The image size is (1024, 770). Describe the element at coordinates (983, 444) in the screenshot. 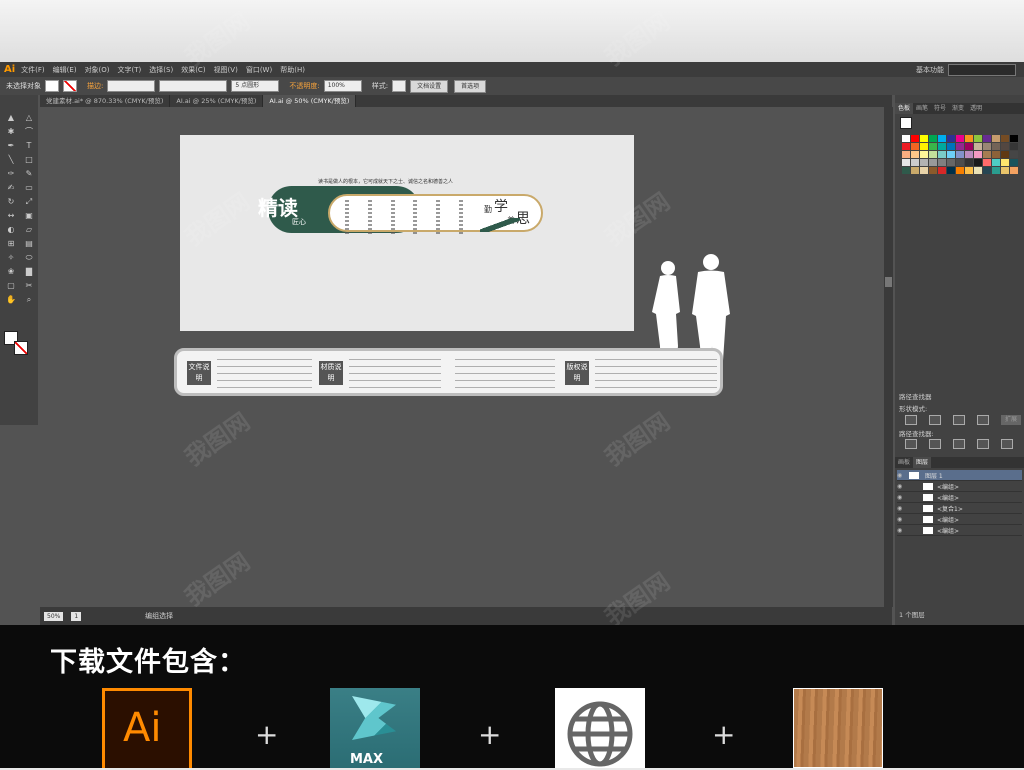

I see `crop-button` at that location.